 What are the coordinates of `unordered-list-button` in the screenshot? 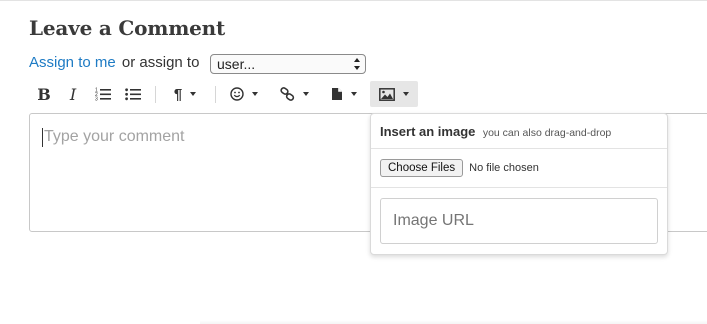 It's located at (133, 94).